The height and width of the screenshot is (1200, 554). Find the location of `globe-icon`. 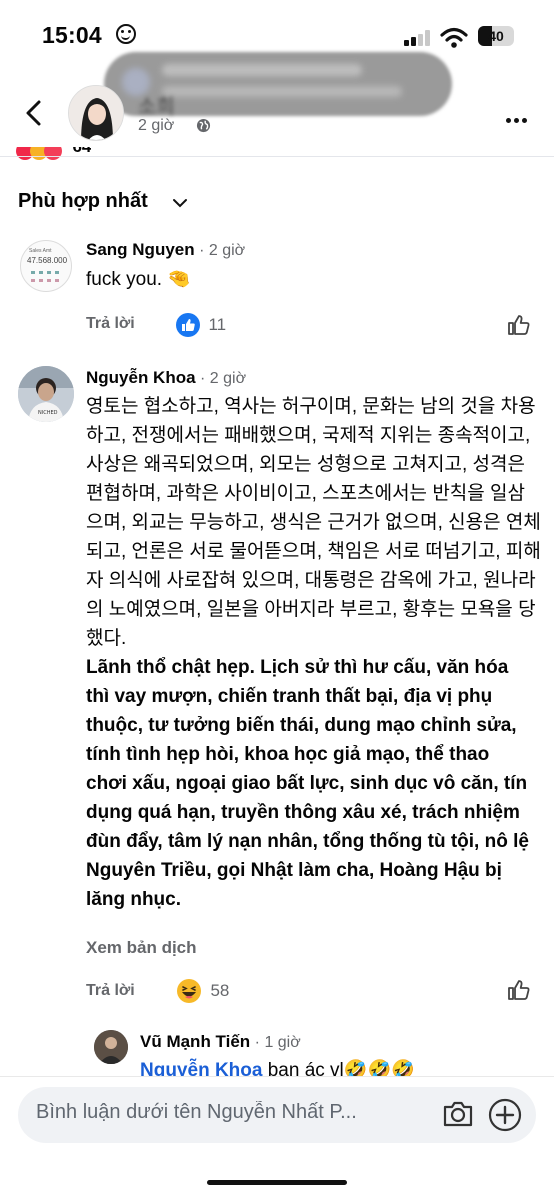

globe-icon is located at coordinates (203, 125).